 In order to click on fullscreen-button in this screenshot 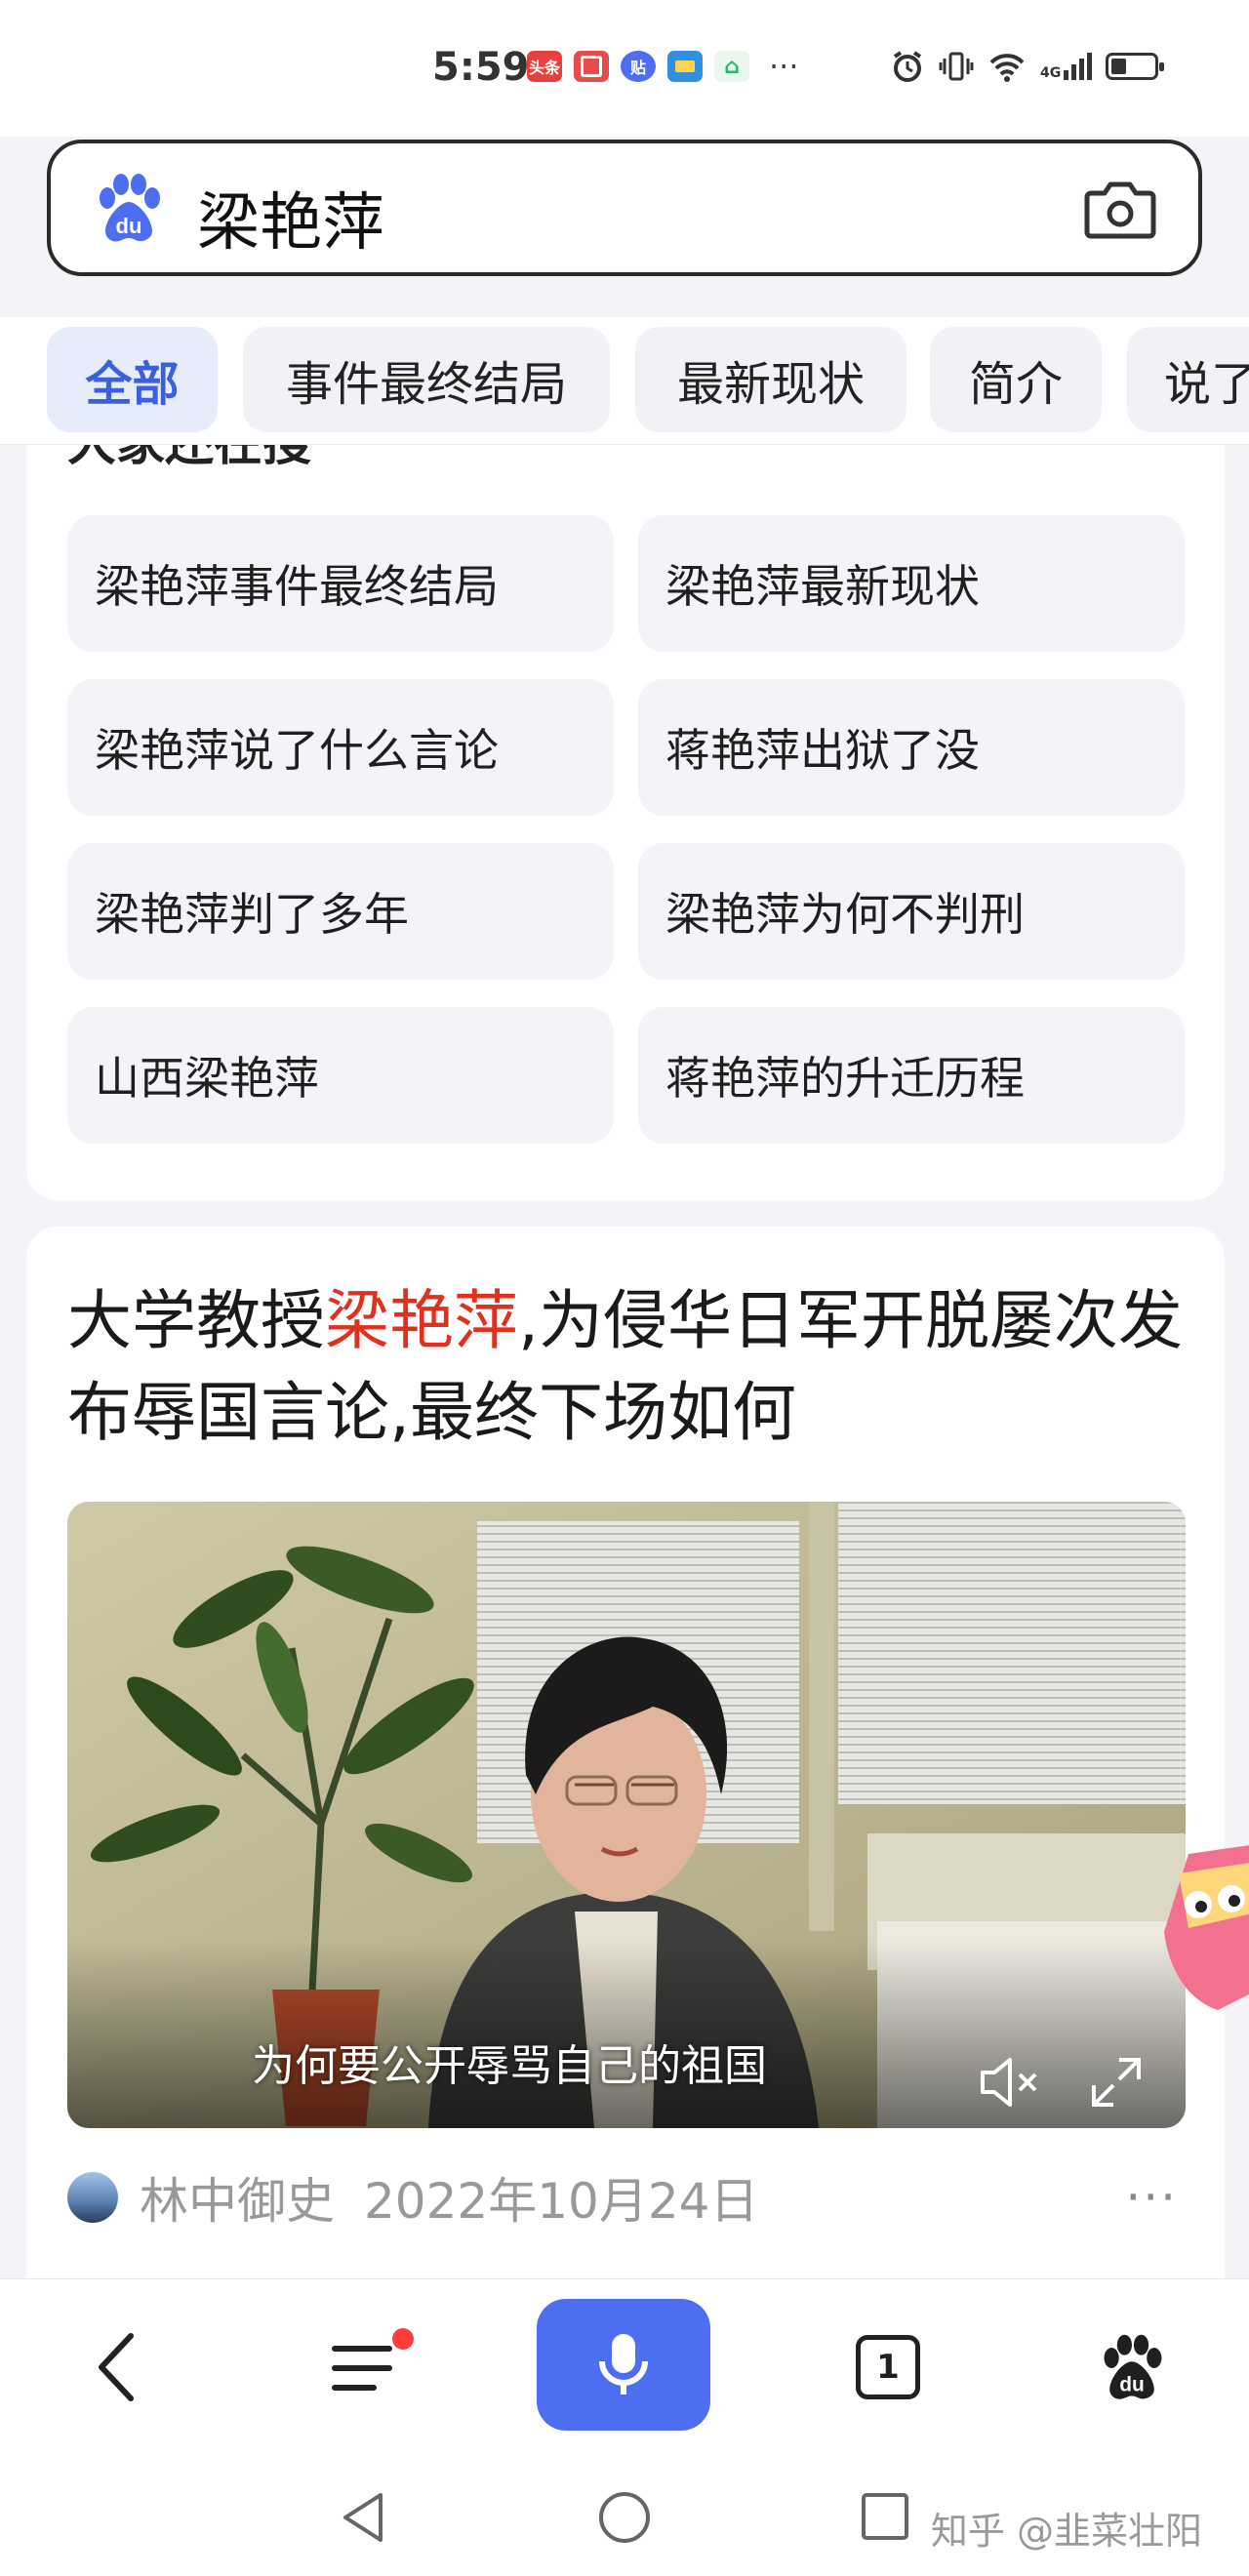, I will do `click(1116, 2082)`.